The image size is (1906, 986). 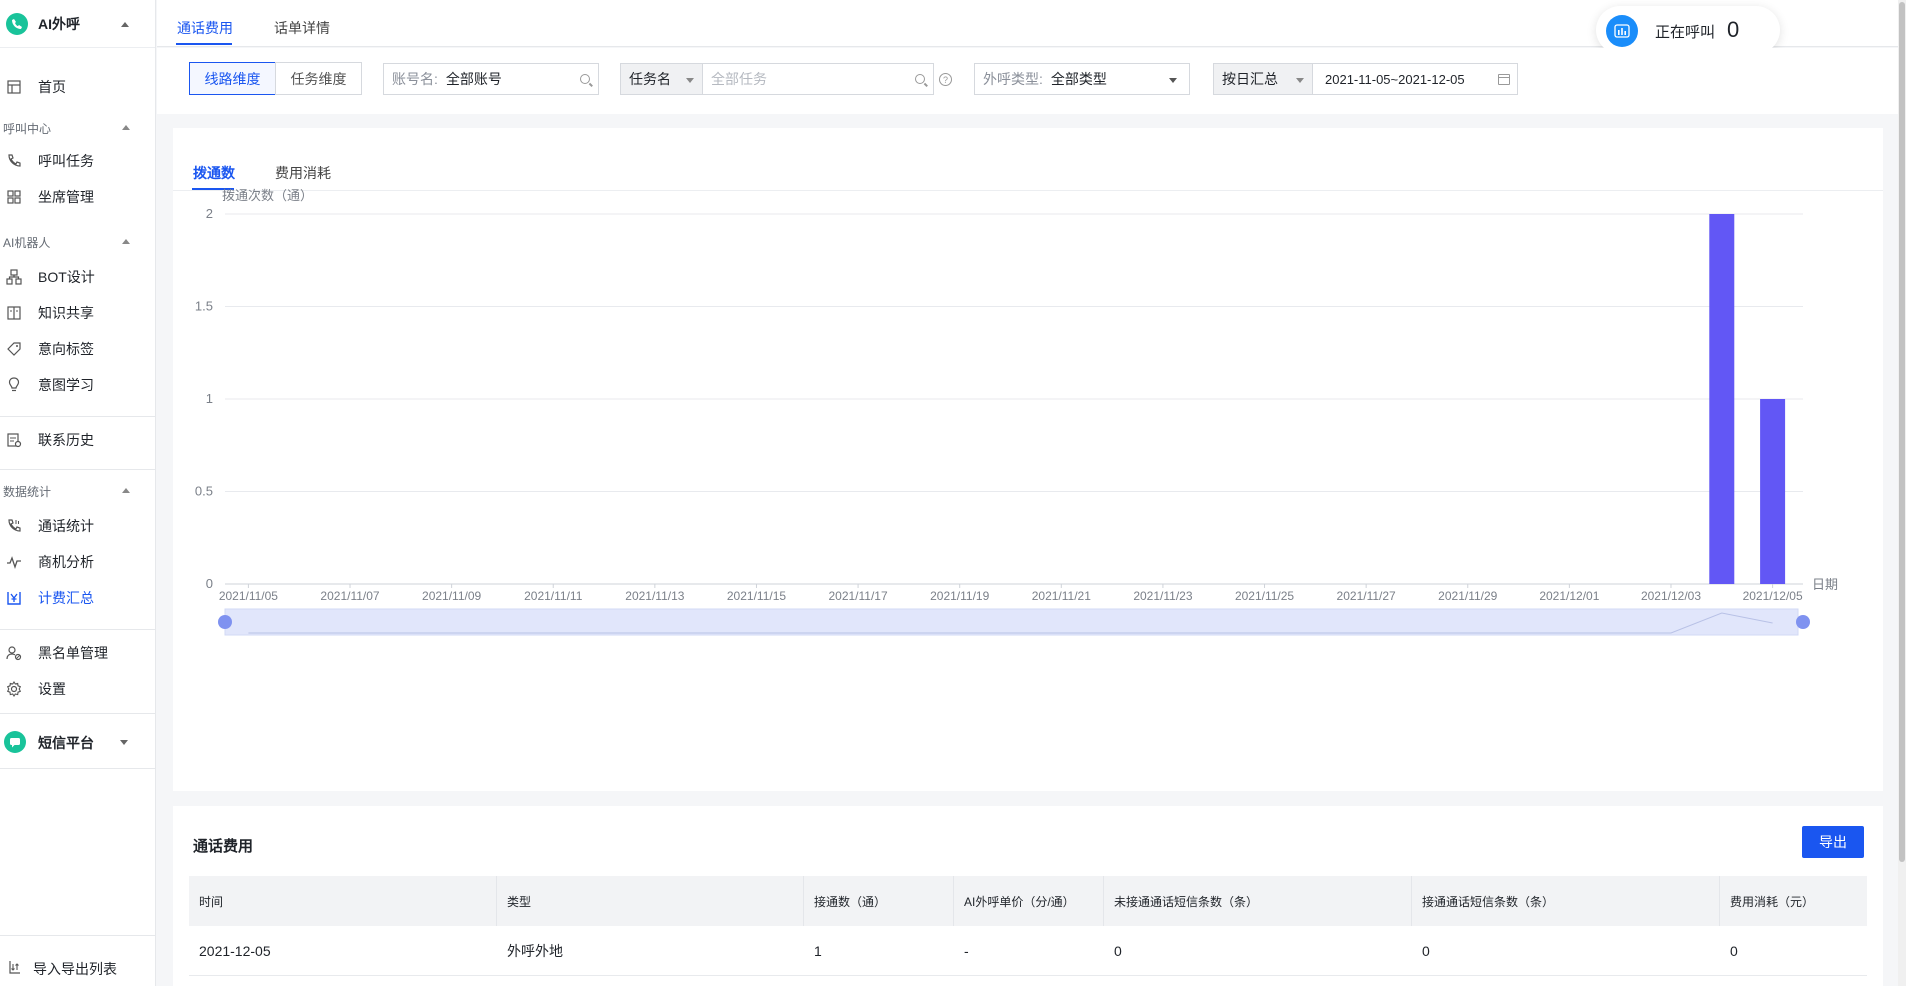 I want to click on zoom-slider-track, so click(x=1011, y=622).